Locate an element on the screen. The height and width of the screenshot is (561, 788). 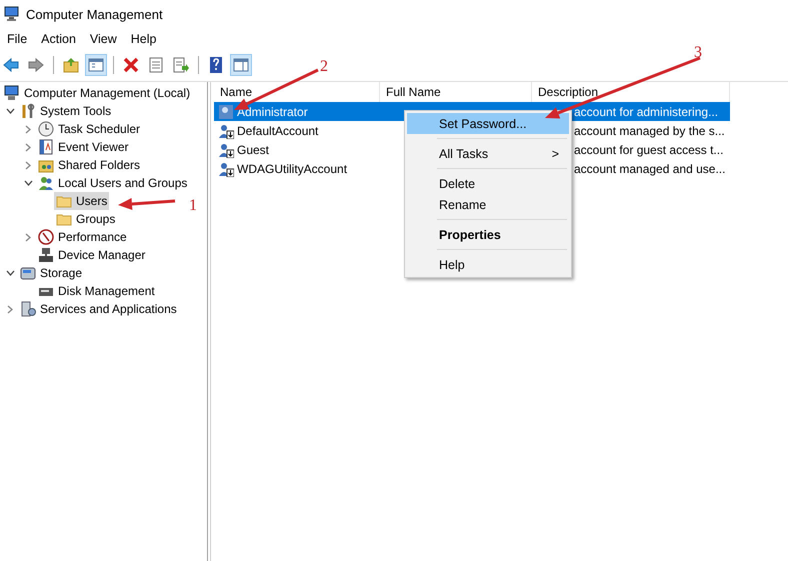
menu-item: File is located at coordinates (17, 39).